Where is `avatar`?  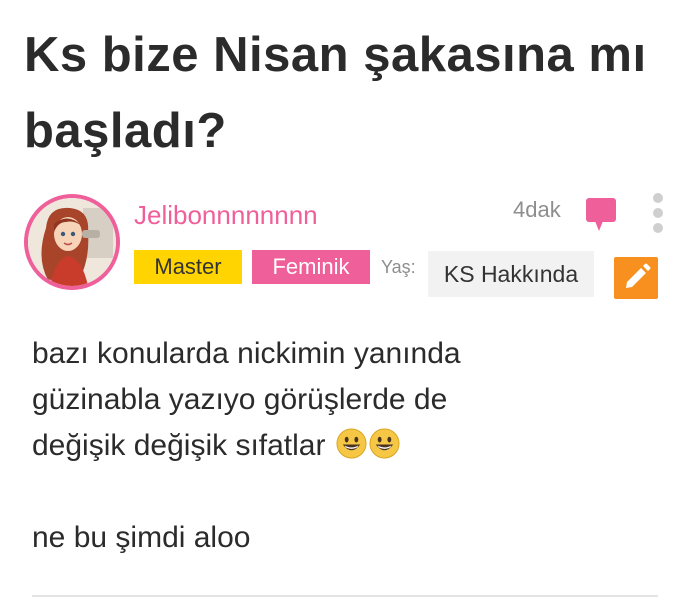 avatar is located at coordinates (72, 242).